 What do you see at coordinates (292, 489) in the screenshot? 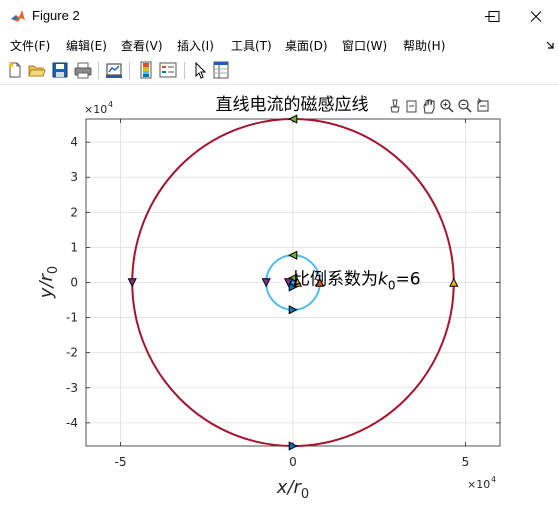
I see `x-axis-label: x/r0` at bounding box center [292, 489].